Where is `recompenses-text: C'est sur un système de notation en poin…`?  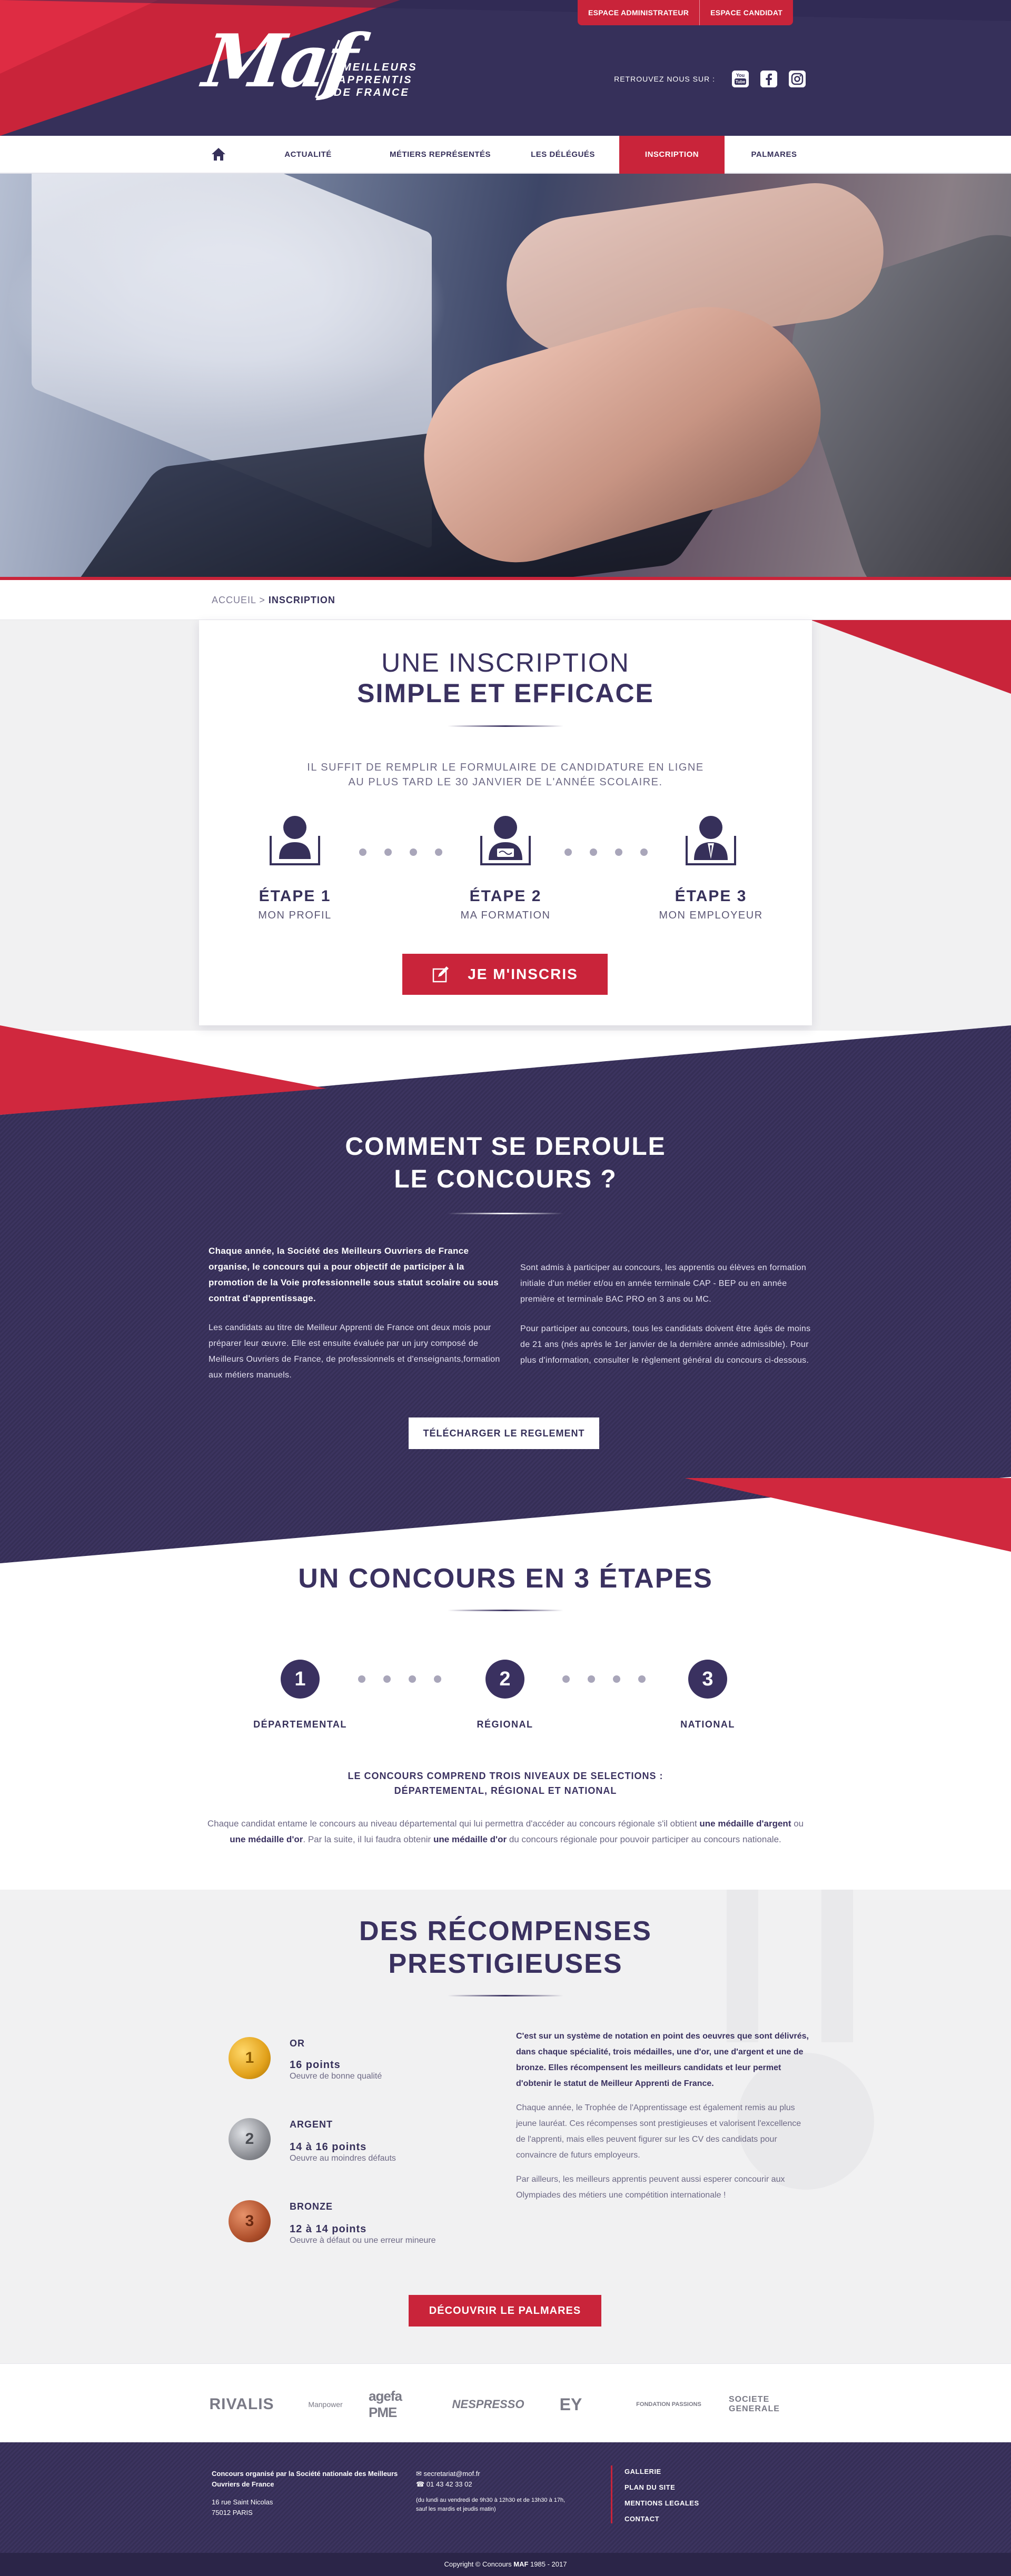 recompenses-text: C'est sur un système de notation en poin… is located at coordinates (663, 2116).